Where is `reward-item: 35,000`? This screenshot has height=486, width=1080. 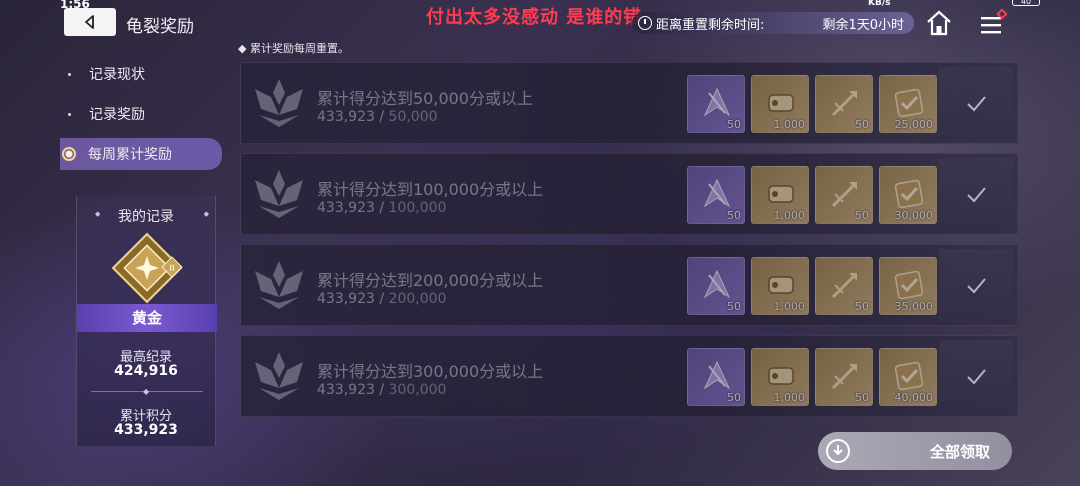
reward-item: 35,000 is located at coordinates (908, 286).